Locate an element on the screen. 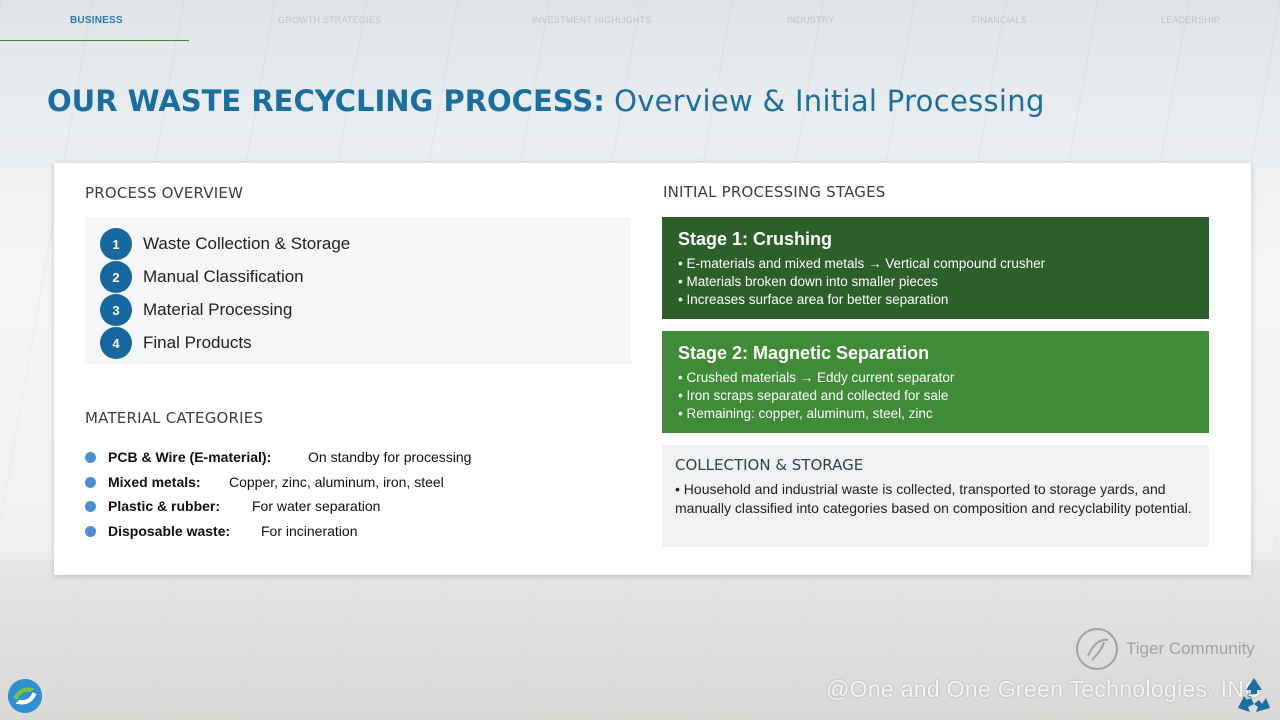 The height and width of the screenshot is (720, 1280). page-title-light: Overview & Initial Processing is located at coordinates (829, 101).